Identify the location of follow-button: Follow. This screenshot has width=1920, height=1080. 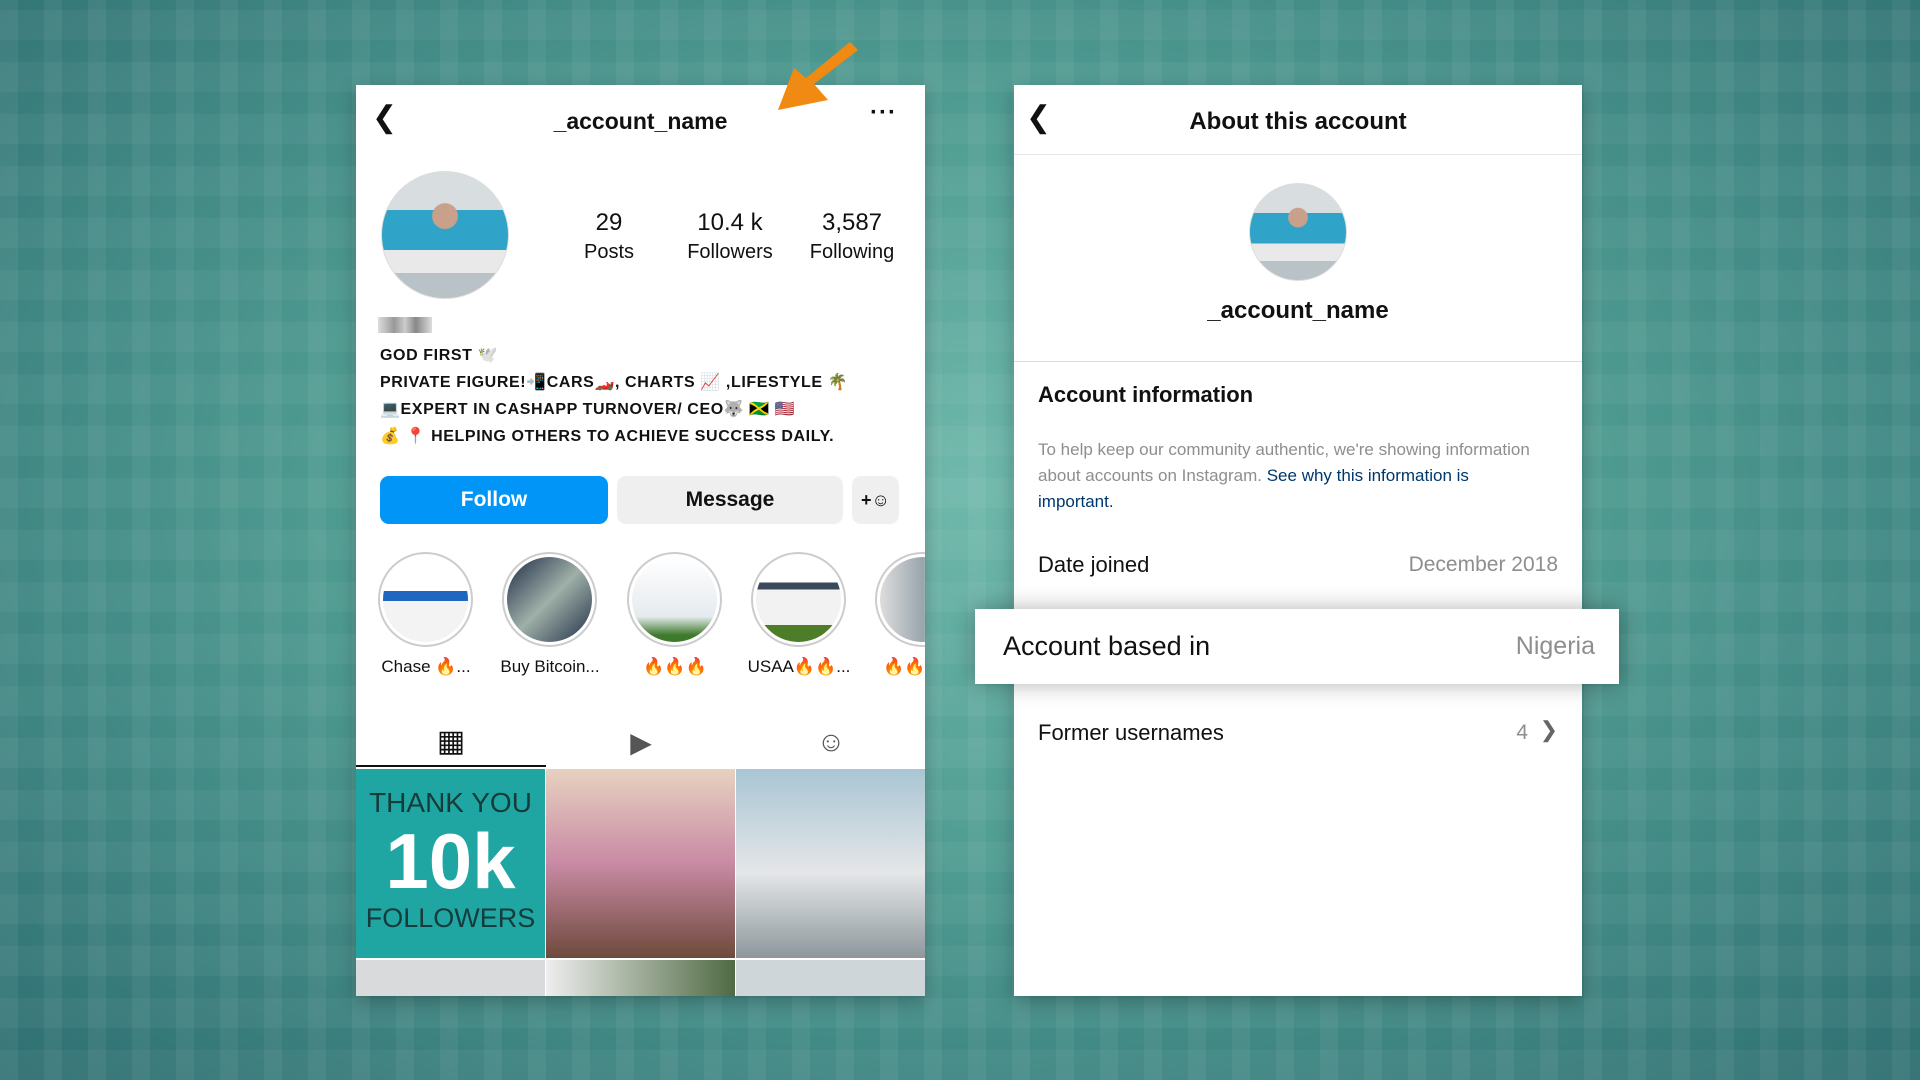
(494, 500).